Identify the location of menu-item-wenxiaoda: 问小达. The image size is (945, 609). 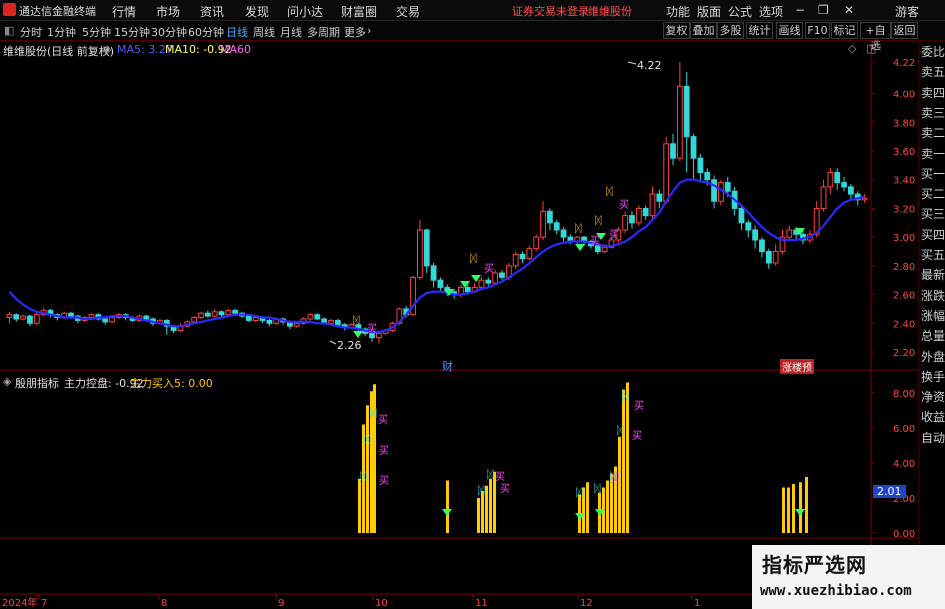
(305, 11).